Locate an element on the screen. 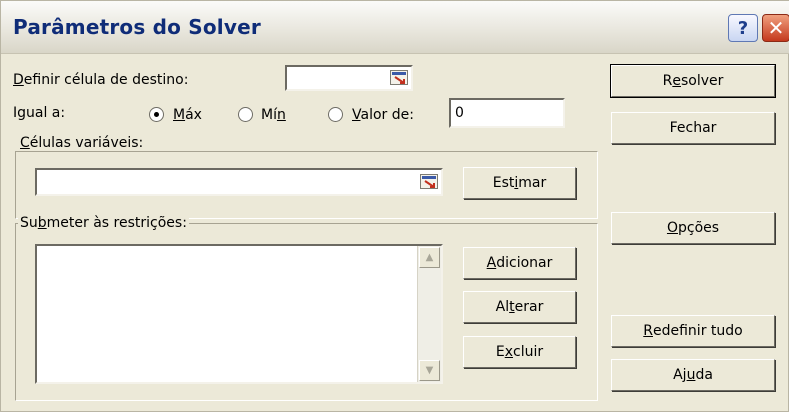  equal-to-label: Igual a: is located at coordinates (39, 113).